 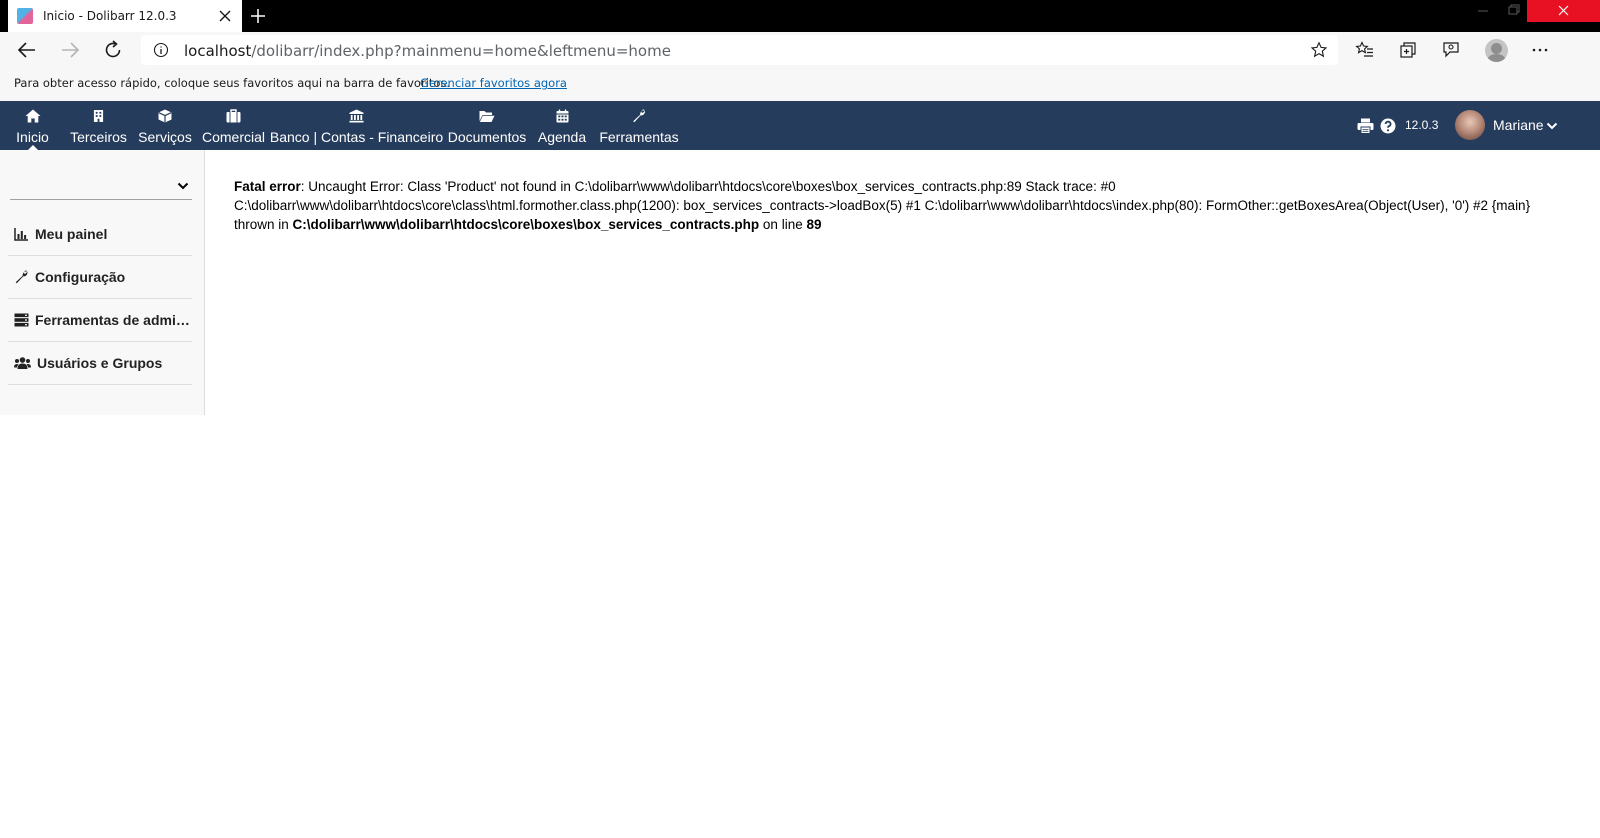 What do you see at coordinates (1408, 50) in the screenshot?
I see `collections-icon` at bounding box center [1408, 50].